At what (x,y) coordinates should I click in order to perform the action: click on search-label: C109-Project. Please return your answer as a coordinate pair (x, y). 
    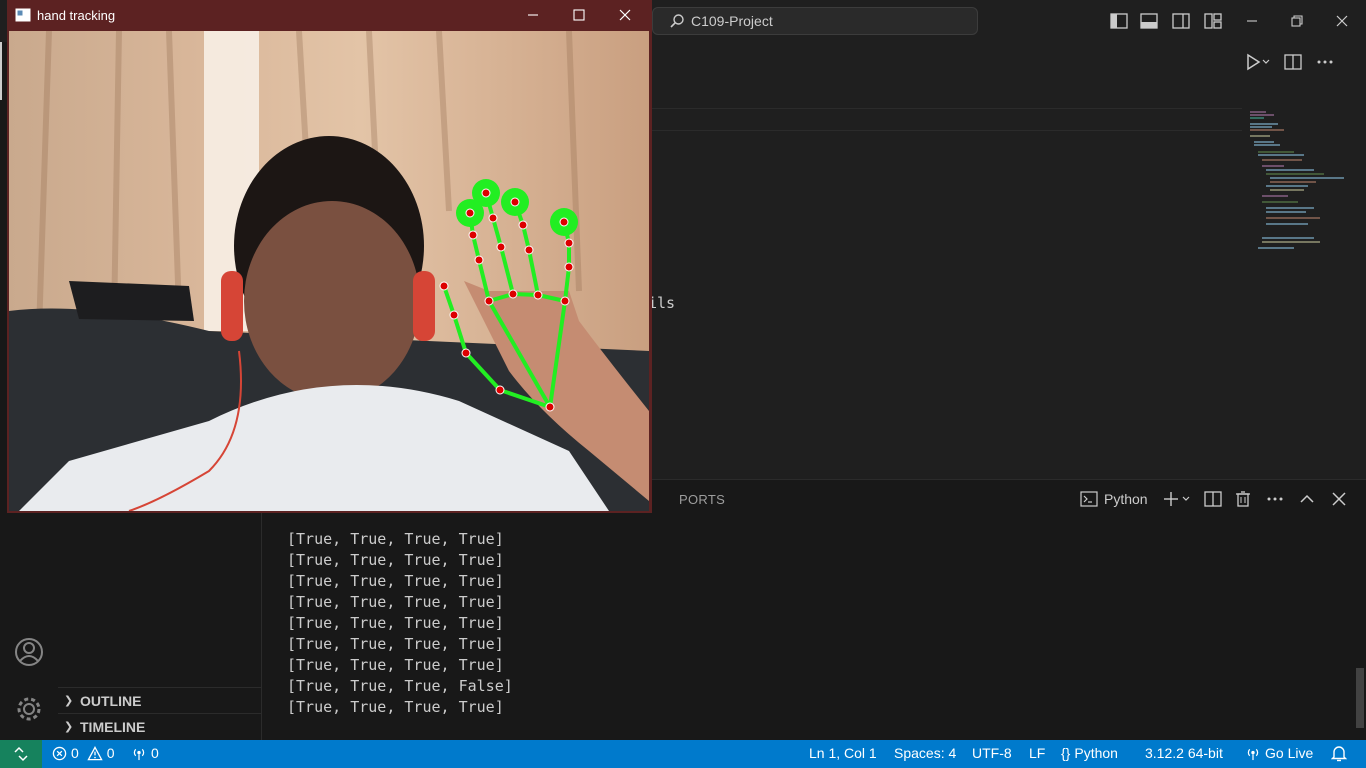
    Looking at the image, I should click on (732, 21).